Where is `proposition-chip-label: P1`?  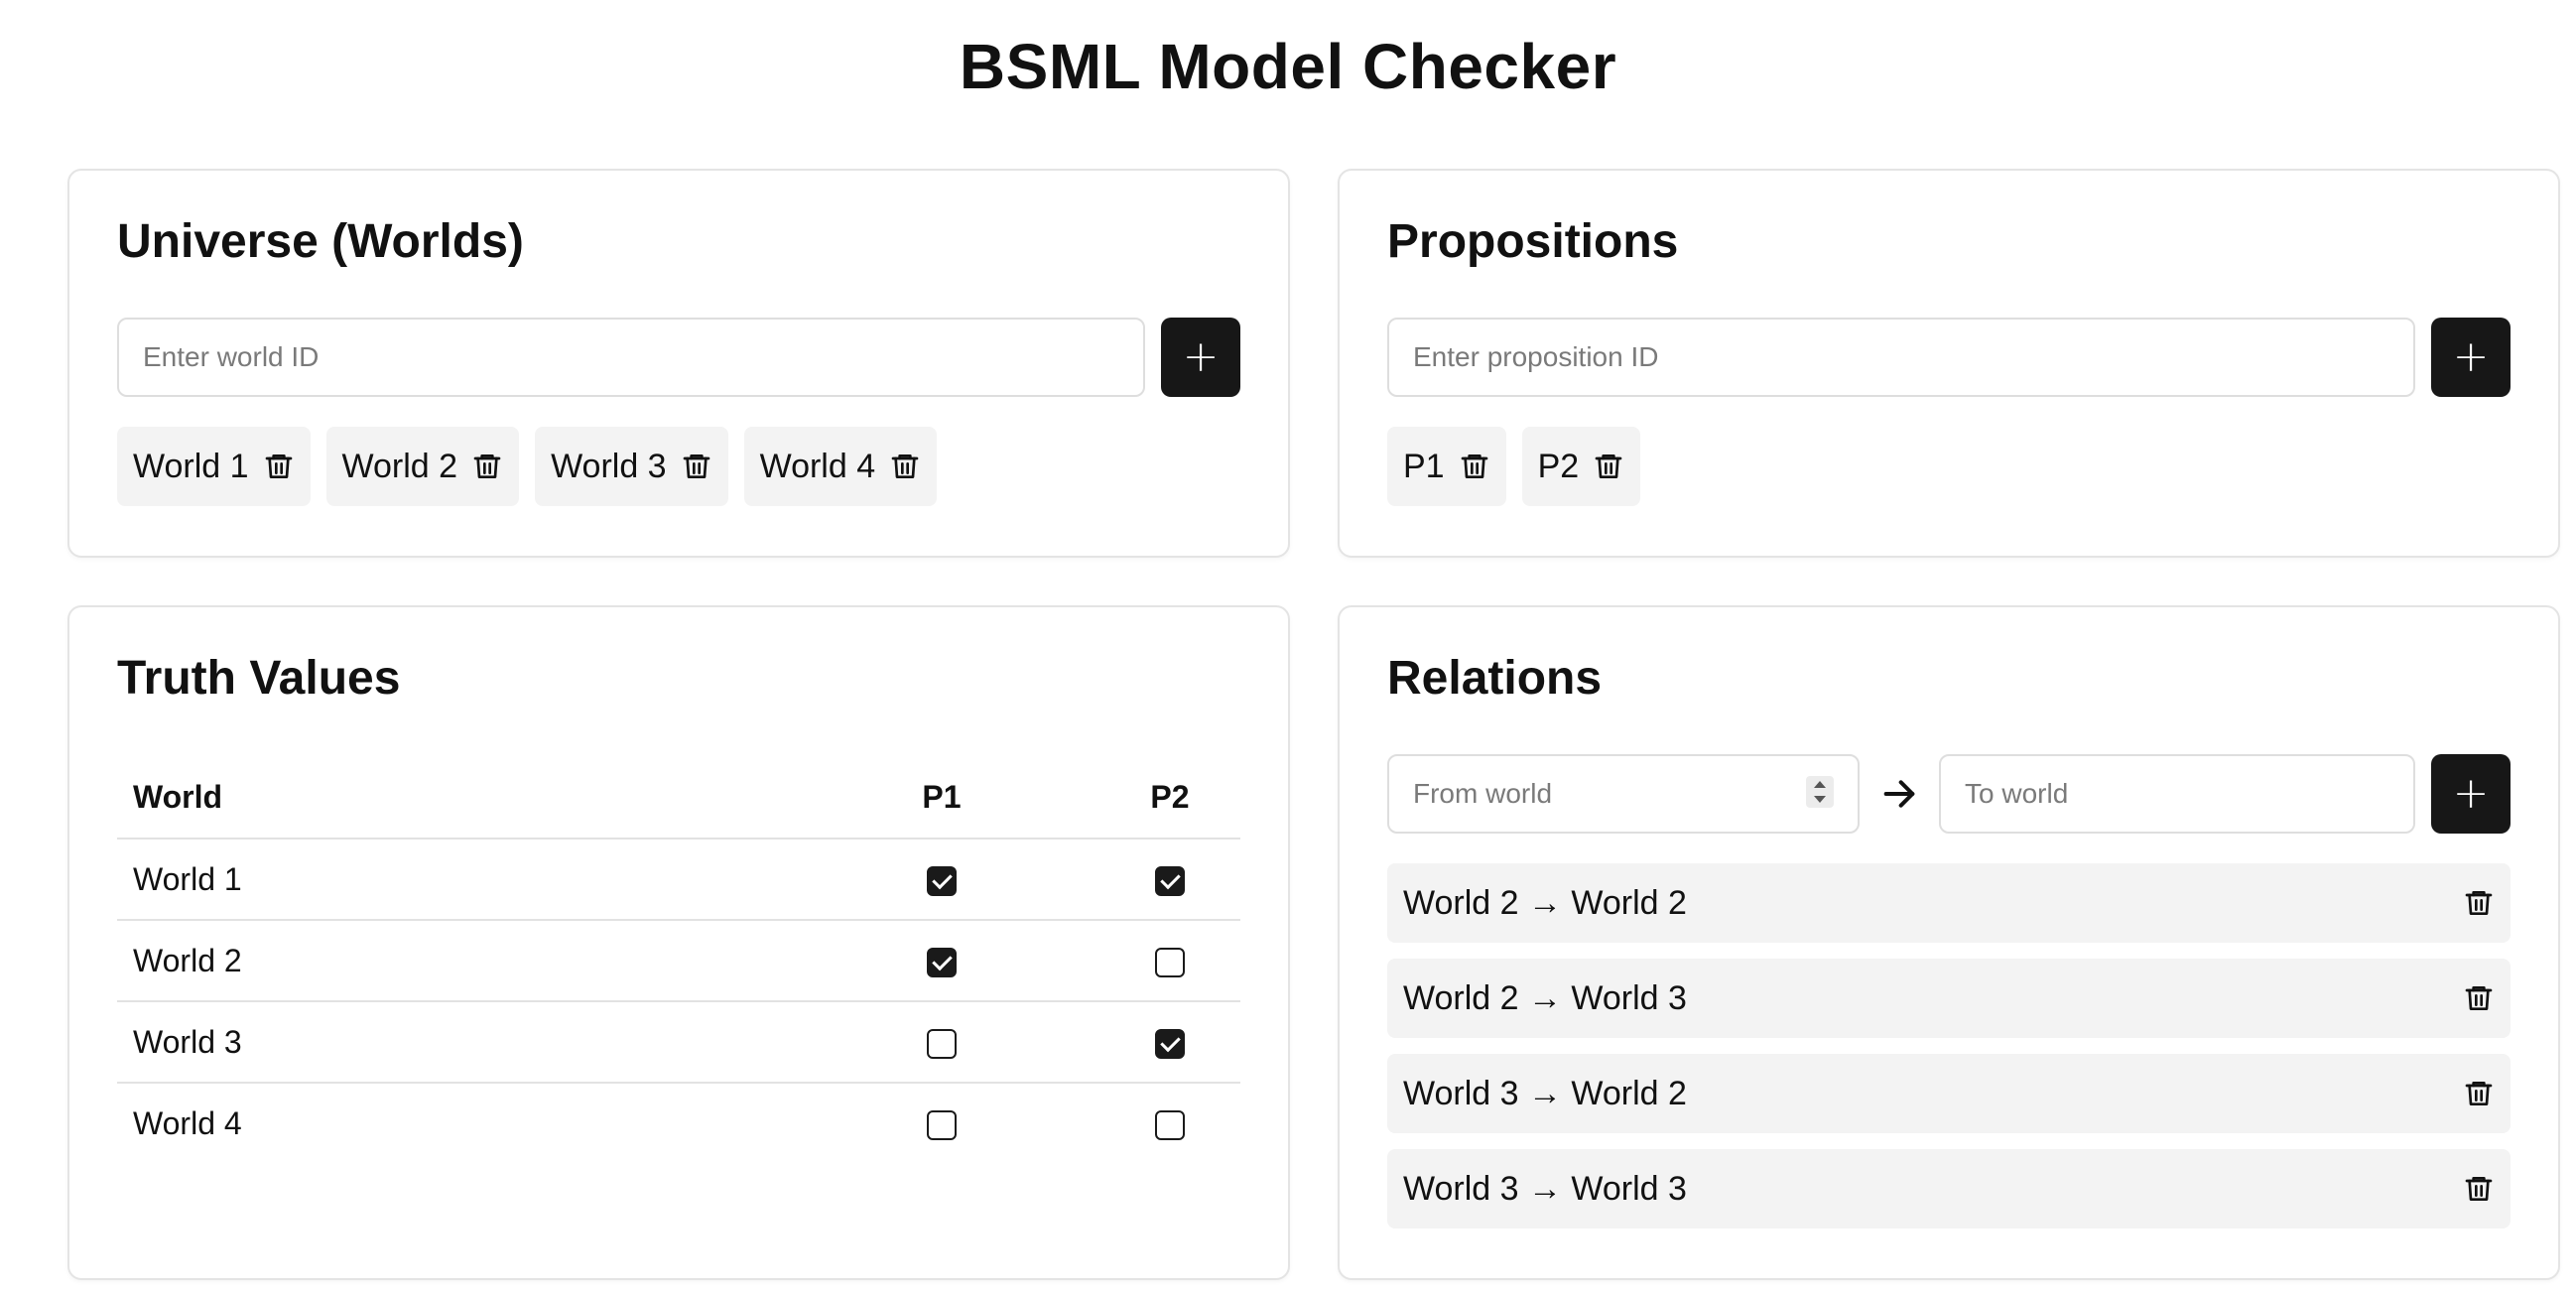 proposition-chip-label: P1 is located at coordinates (1424, 466).